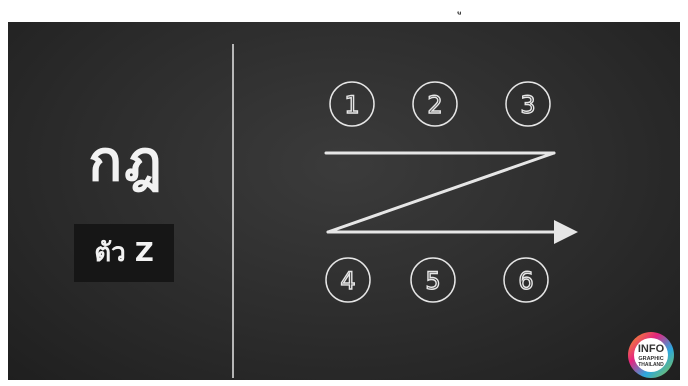 The height and width of the screenshot is (386, 688). I want to click on step-1-label: 1, so click(351, 105).